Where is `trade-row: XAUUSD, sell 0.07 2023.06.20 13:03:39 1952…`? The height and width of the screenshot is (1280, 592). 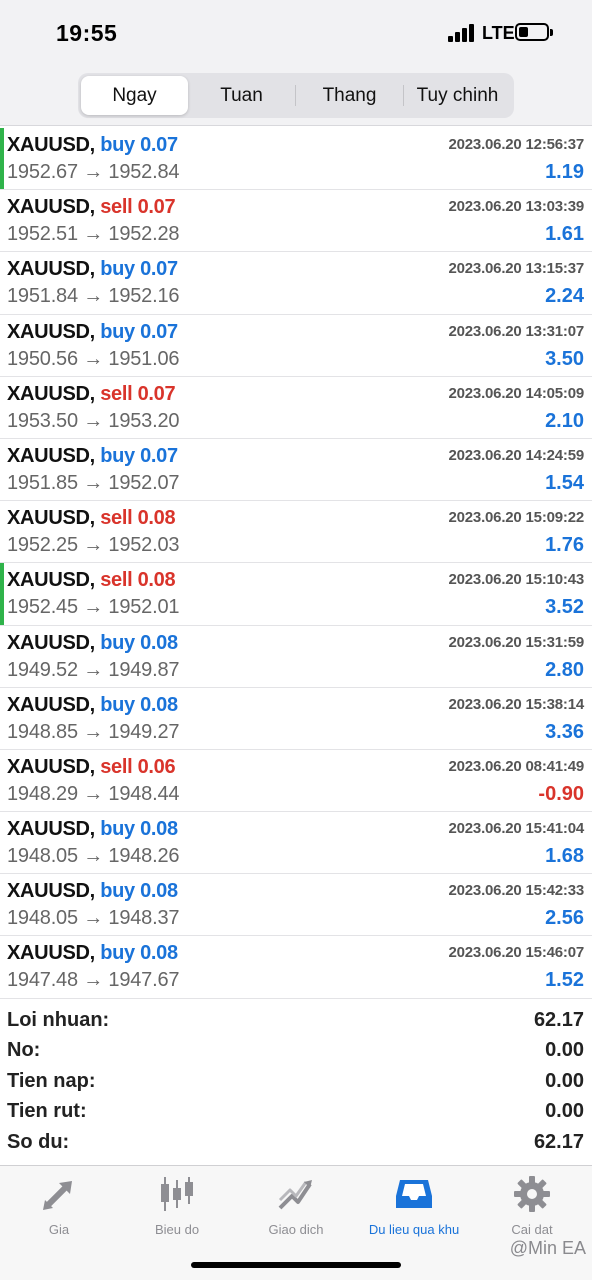
trade-row: XAUUSD, sell 0.07 2023.06.20 13:03:39 1952… is located at coordinates (296, 221).